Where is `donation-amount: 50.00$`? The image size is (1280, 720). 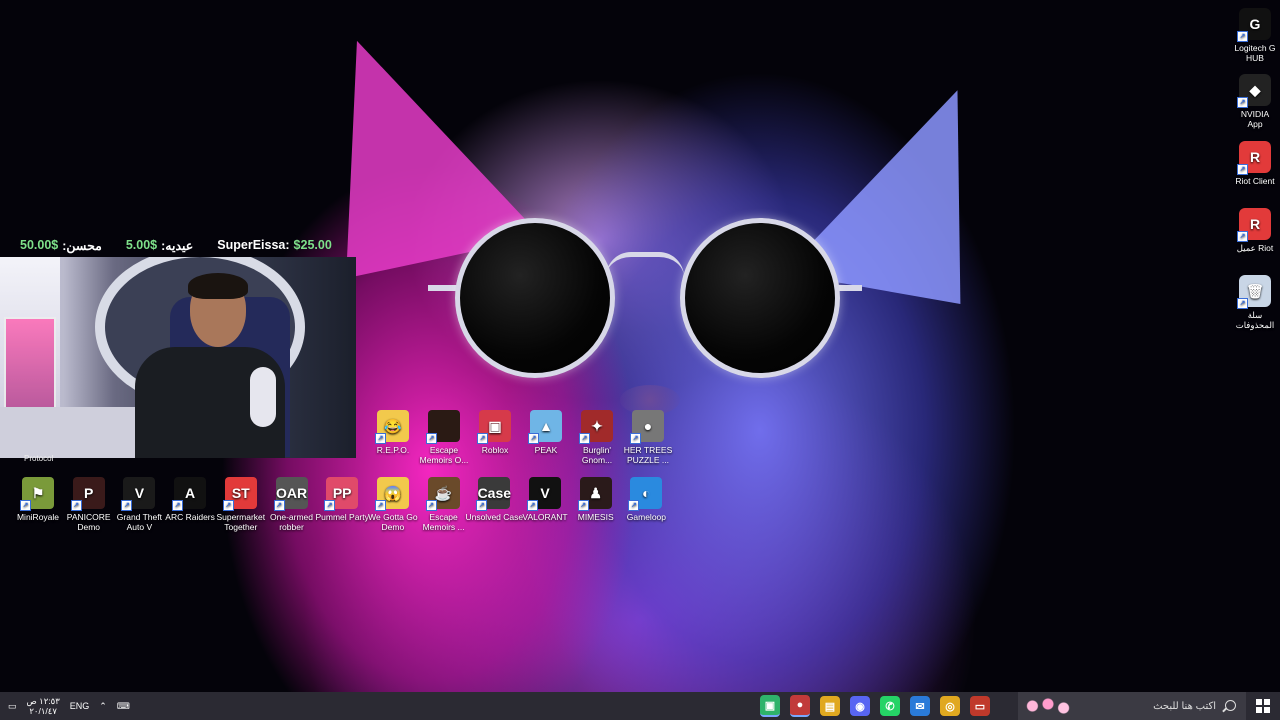
donation-amount: 50.00$ is located at coordinates (39, 245).